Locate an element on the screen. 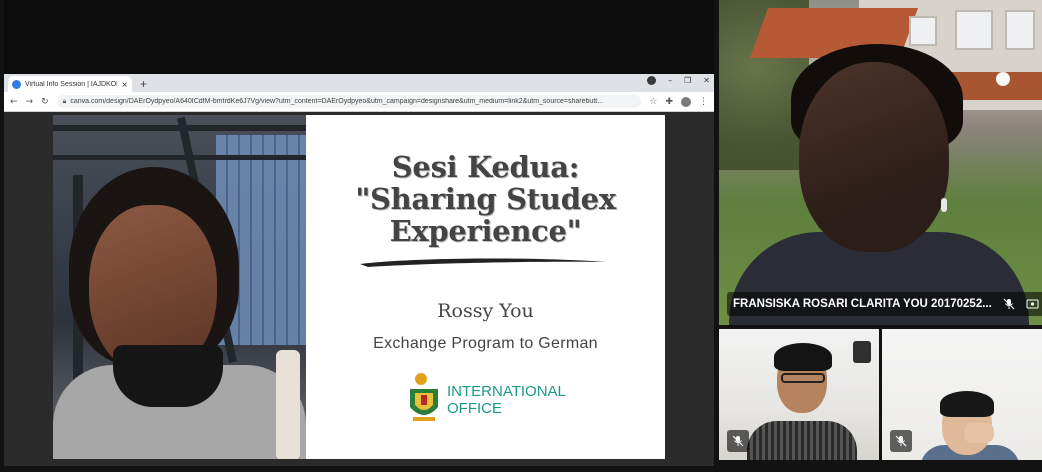 This screenshot has width=1042, height=472. menu-dots-icon: ⋮ is located at coordinates (703, 102).